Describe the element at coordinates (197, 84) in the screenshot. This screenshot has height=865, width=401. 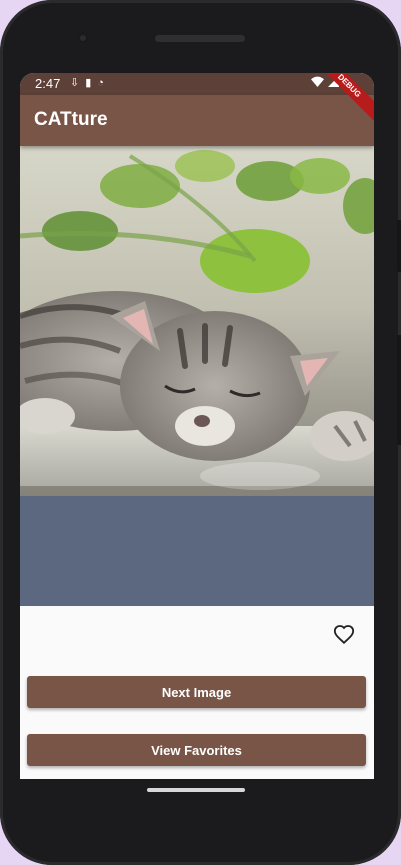
I see `status-bar: 2:47 ⇩▮◔` at that location.